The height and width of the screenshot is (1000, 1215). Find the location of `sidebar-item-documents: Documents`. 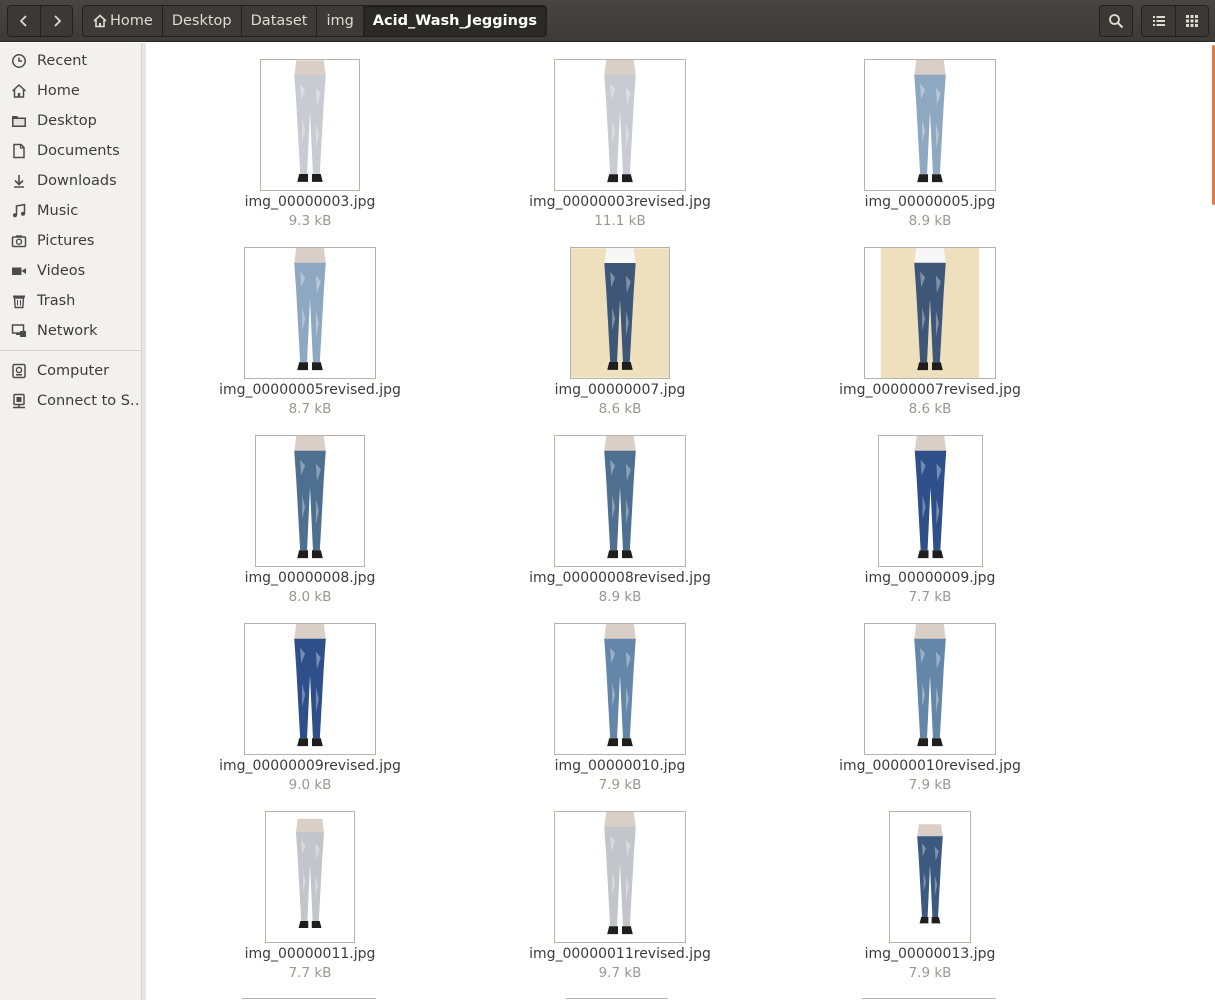

sidebar-item-documents: Documents is located at coordinates (70, 151).